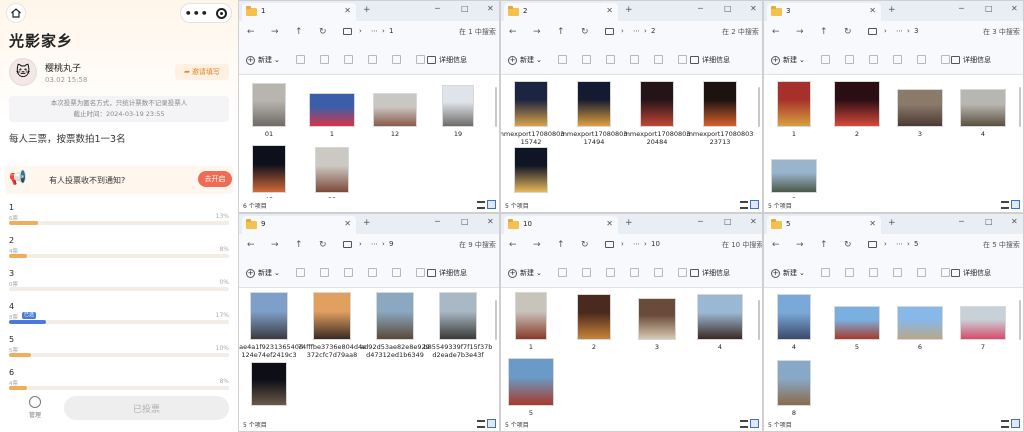 The width and height of the screenshot is (1024, 432). What do you see at coordinates (16, 13) in the screenshot?
I see `home-icon` at bounding box center [16, 13].